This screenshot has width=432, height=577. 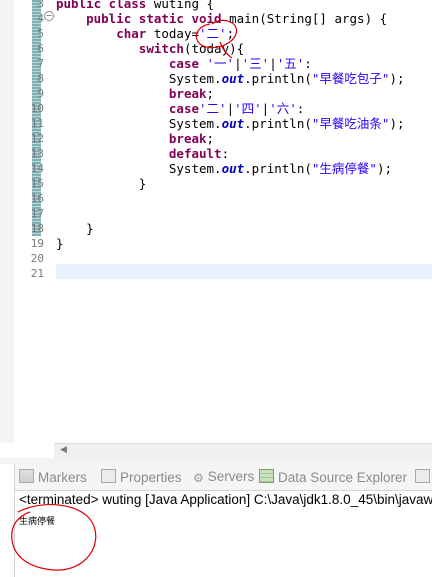 What do you see at coordinates (243, 450) in the screenshot?
I see `horizontal-scrollbar: ◀` at bounding box center [243, 450].